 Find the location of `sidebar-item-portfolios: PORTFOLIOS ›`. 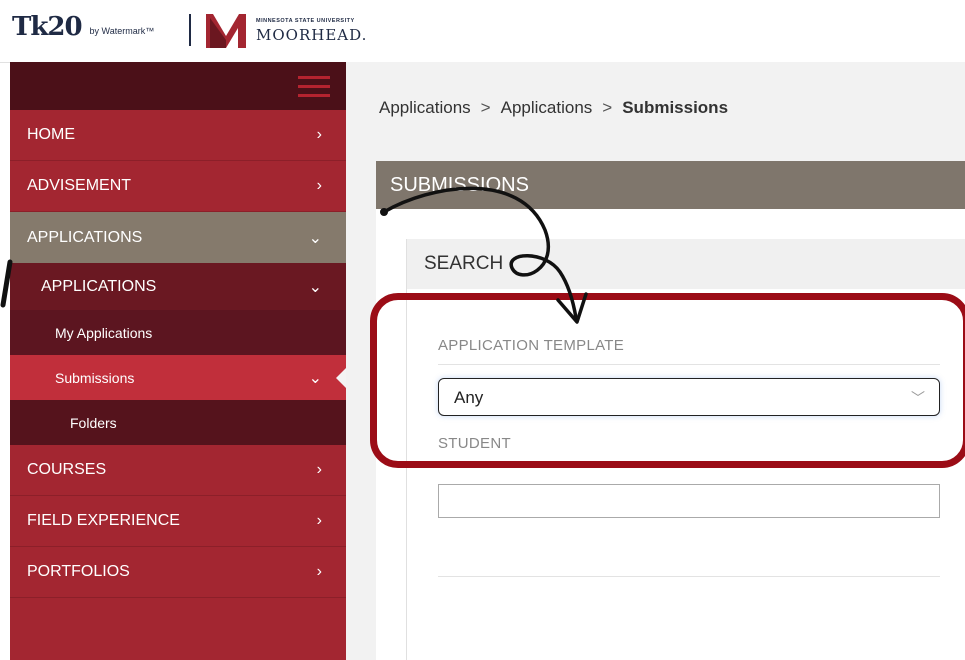

sidebar-item-portfolios: PORTFOLIOS › is located at coordinates (178, 572).